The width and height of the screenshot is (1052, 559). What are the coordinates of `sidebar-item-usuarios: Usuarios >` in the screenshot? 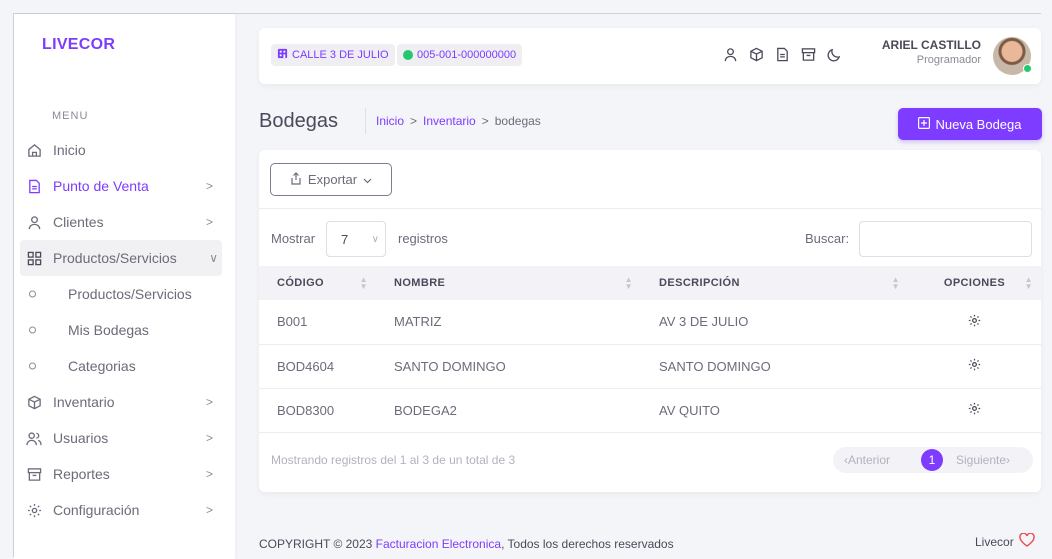 It's located at (124, 438).